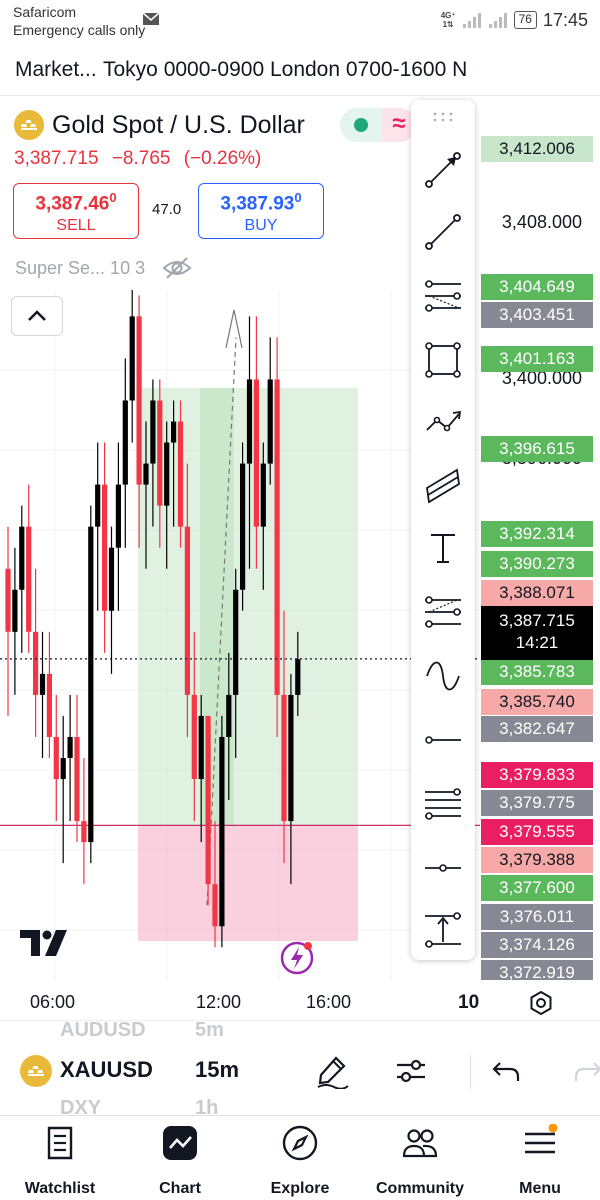 The height and width of the screenshot is (1200, 600). What do you see at coordinates (443, 548) in the screenshot?
I see `text-tool-icon` at bounding box center [443, 548].